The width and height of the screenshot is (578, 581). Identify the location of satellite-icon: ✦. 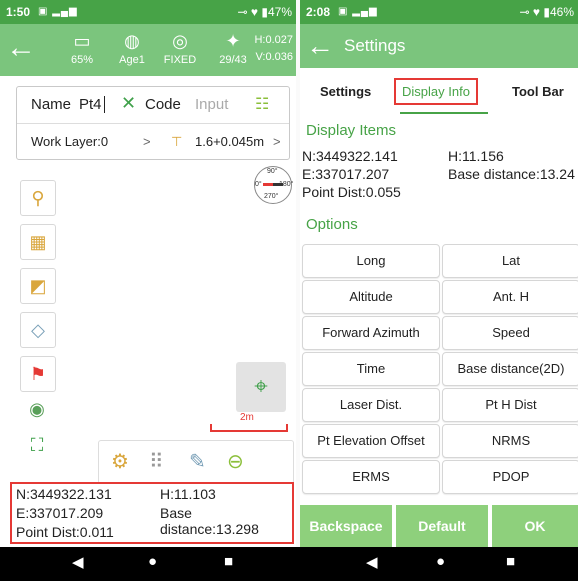
(233, 41).